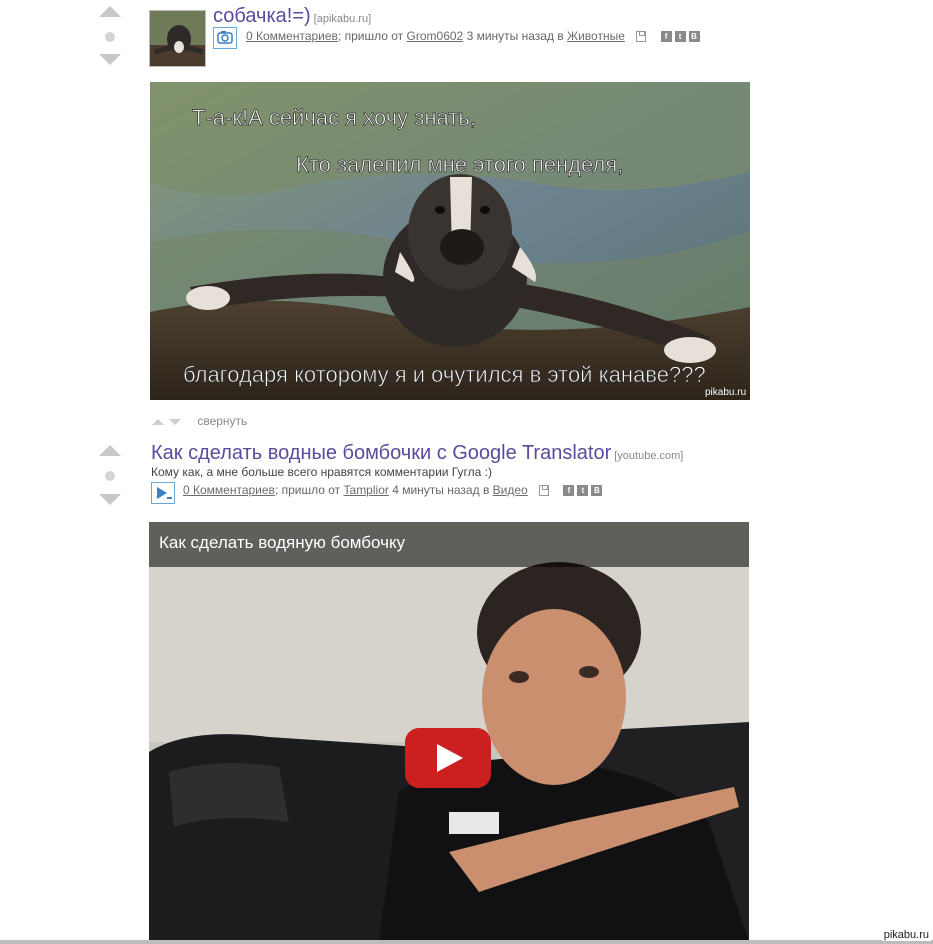 Image resolution: width=933 pixels, height=944 pixels. I want to click on image-type-icon, so click(225, 38).